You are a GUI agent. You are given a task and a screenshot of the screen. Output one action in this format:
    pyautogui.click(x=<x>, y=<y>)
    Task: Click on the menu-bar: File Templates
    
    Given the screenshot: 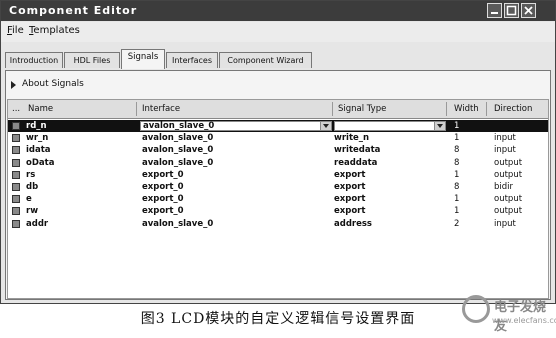 What is the action you would take?
    pyautogui.click(x=278, y=32)
    